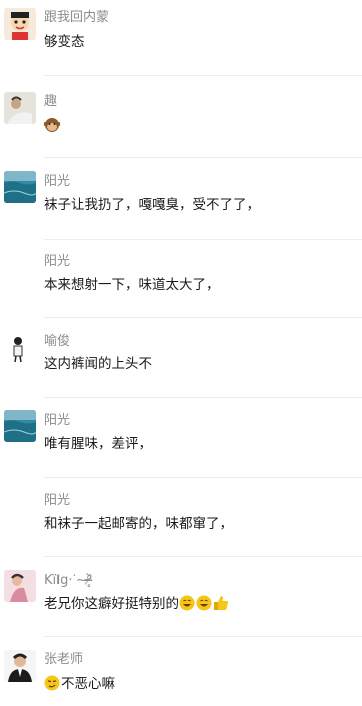 This screenshot has height=706, width=362. I want to click on monkey-face-emoji-icon, so click(52, 125).